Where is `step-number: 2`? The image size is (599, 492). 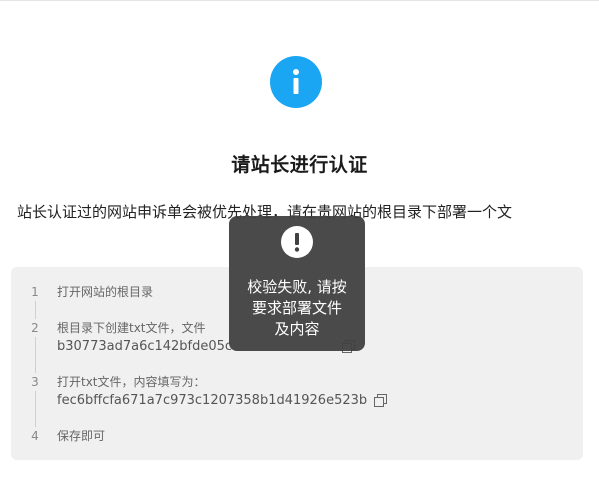 step-number: 2 is located at coordinates (35, 328).